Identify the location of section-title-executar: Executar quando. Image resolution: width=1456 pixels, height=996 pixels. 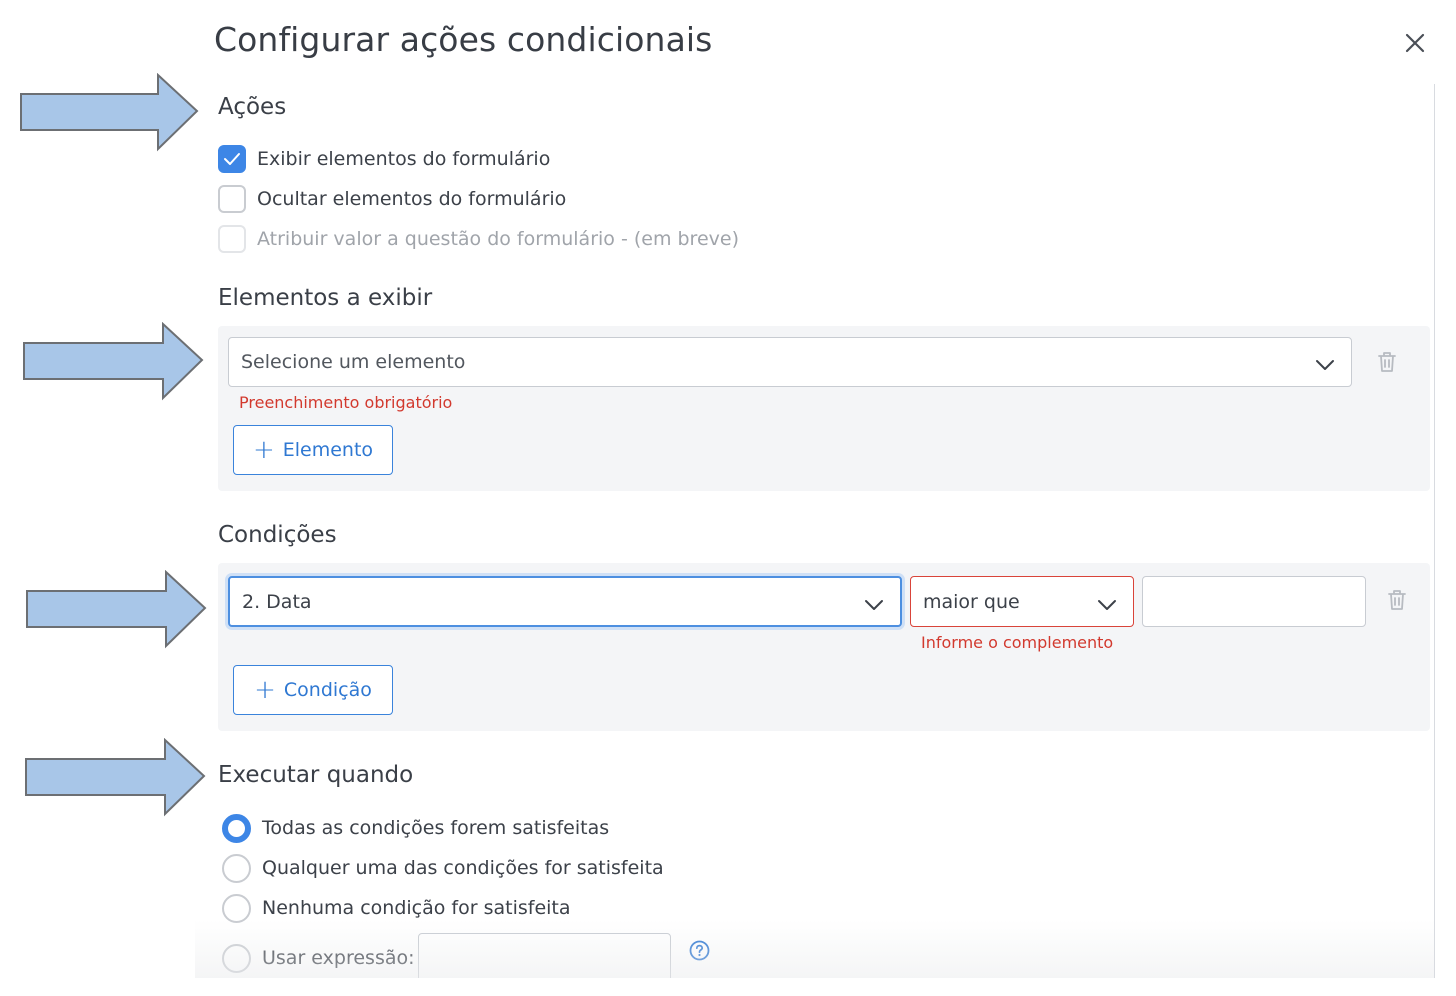
(316, 775).